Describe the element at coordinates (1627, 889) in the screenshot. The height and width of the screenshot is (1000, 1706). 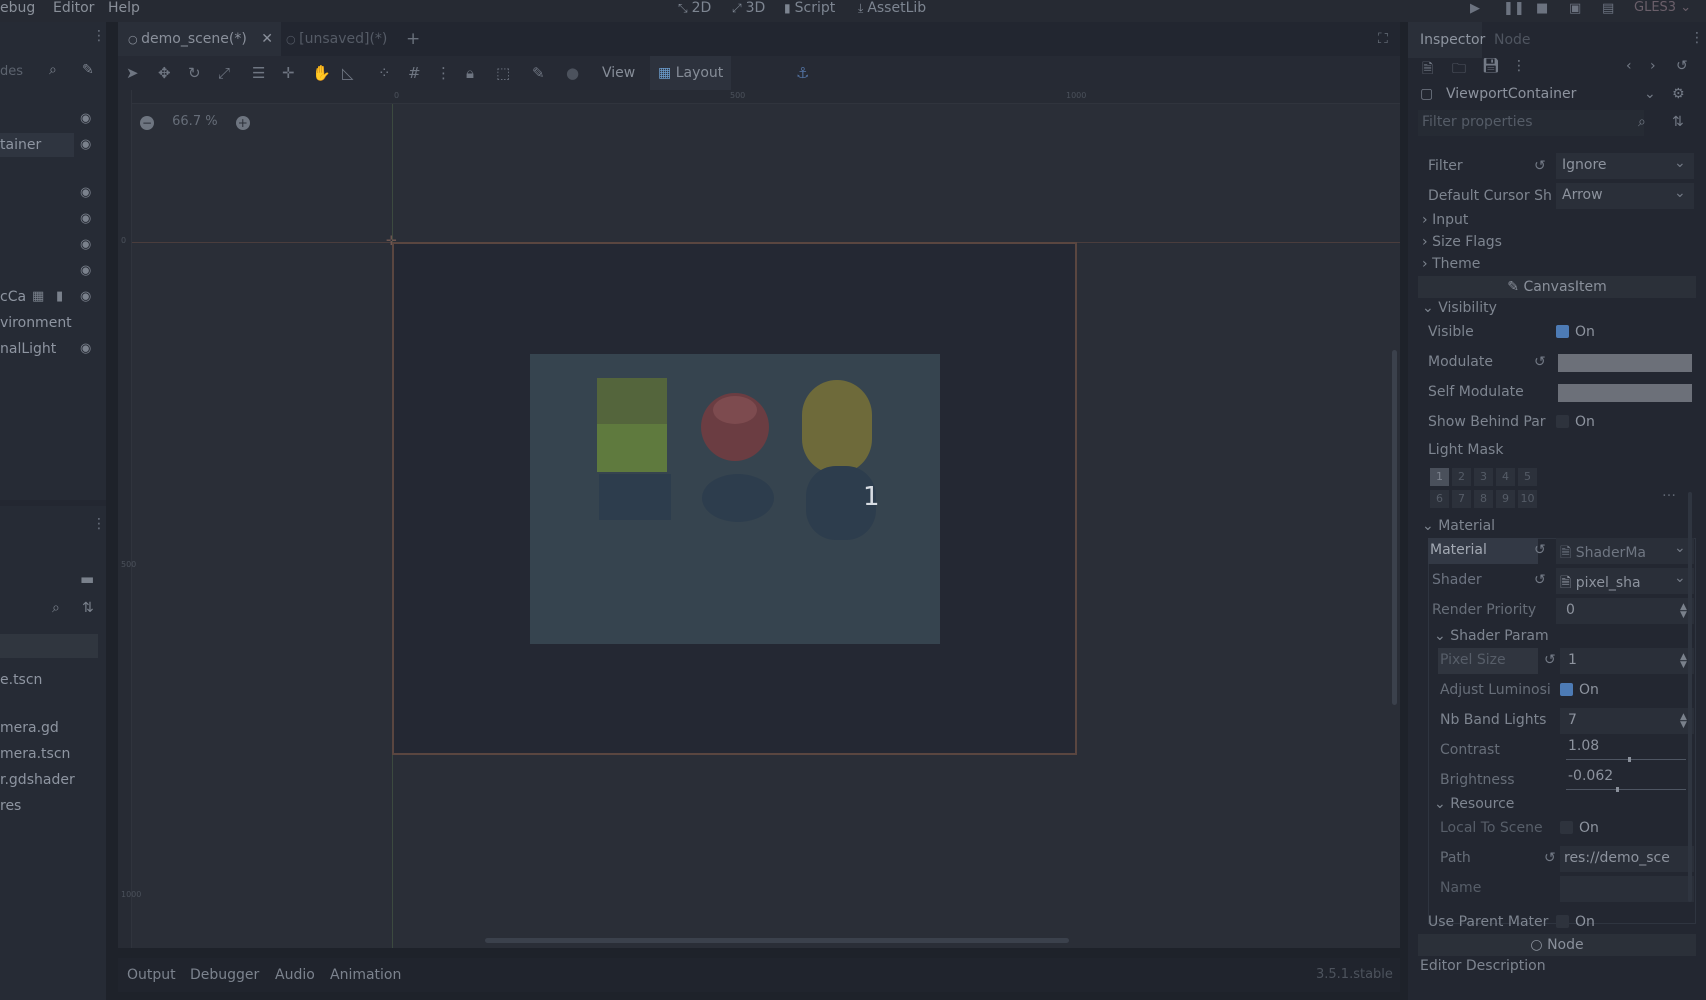
I see `name-input` at that location.